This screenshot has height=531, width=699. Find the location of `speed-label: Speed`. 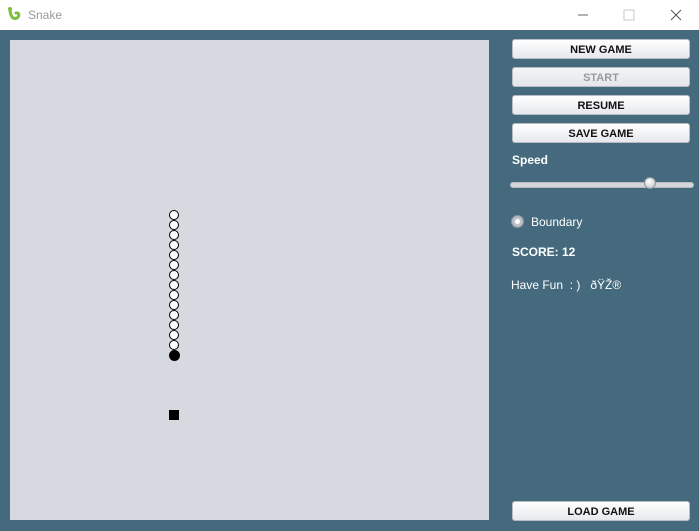

speed-label: Speed is located at coordinates (530, 160).